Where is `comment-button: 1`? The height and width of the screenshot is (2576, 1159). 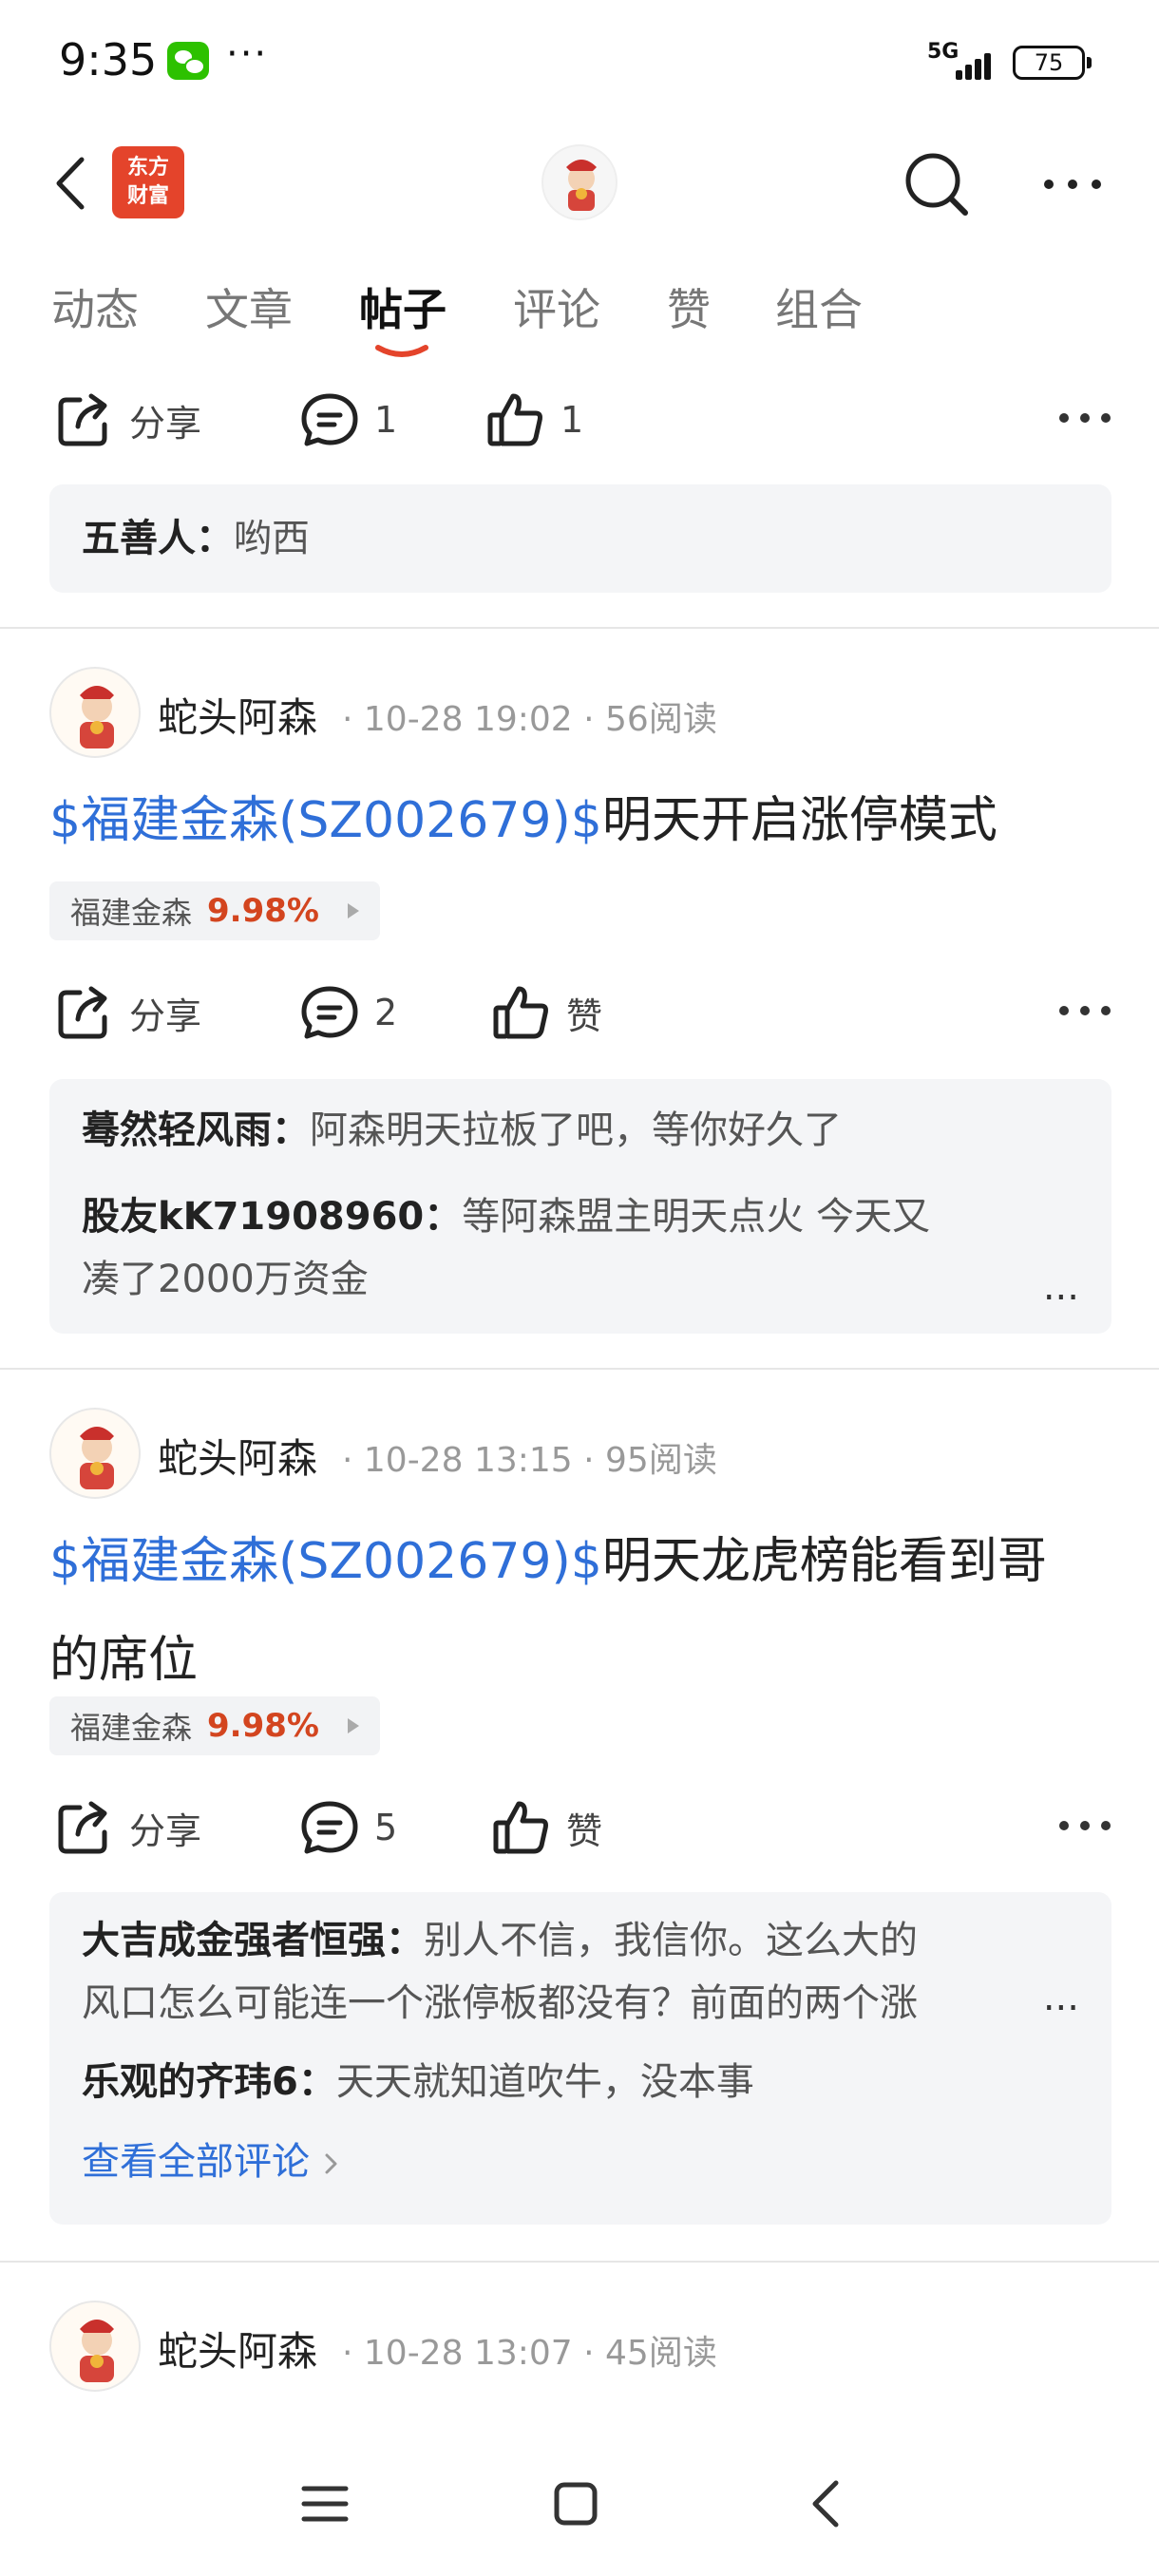 comment-button: 1 is located at coordinates (347, 420).